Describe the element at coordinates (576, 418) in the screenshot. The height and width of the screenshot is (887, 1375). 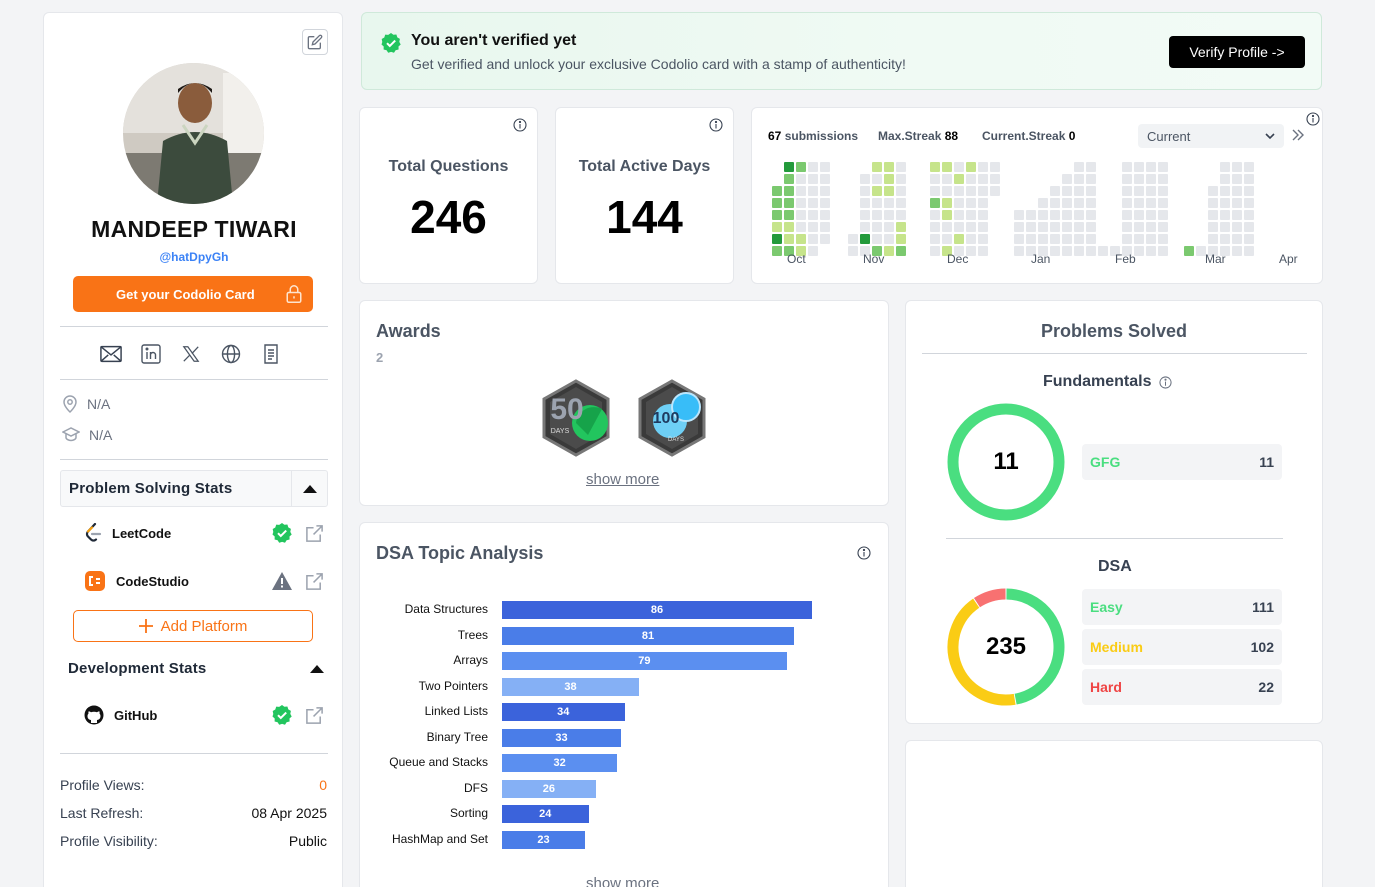
I see `award-badge-50-days: 50 DAYS` at that location.